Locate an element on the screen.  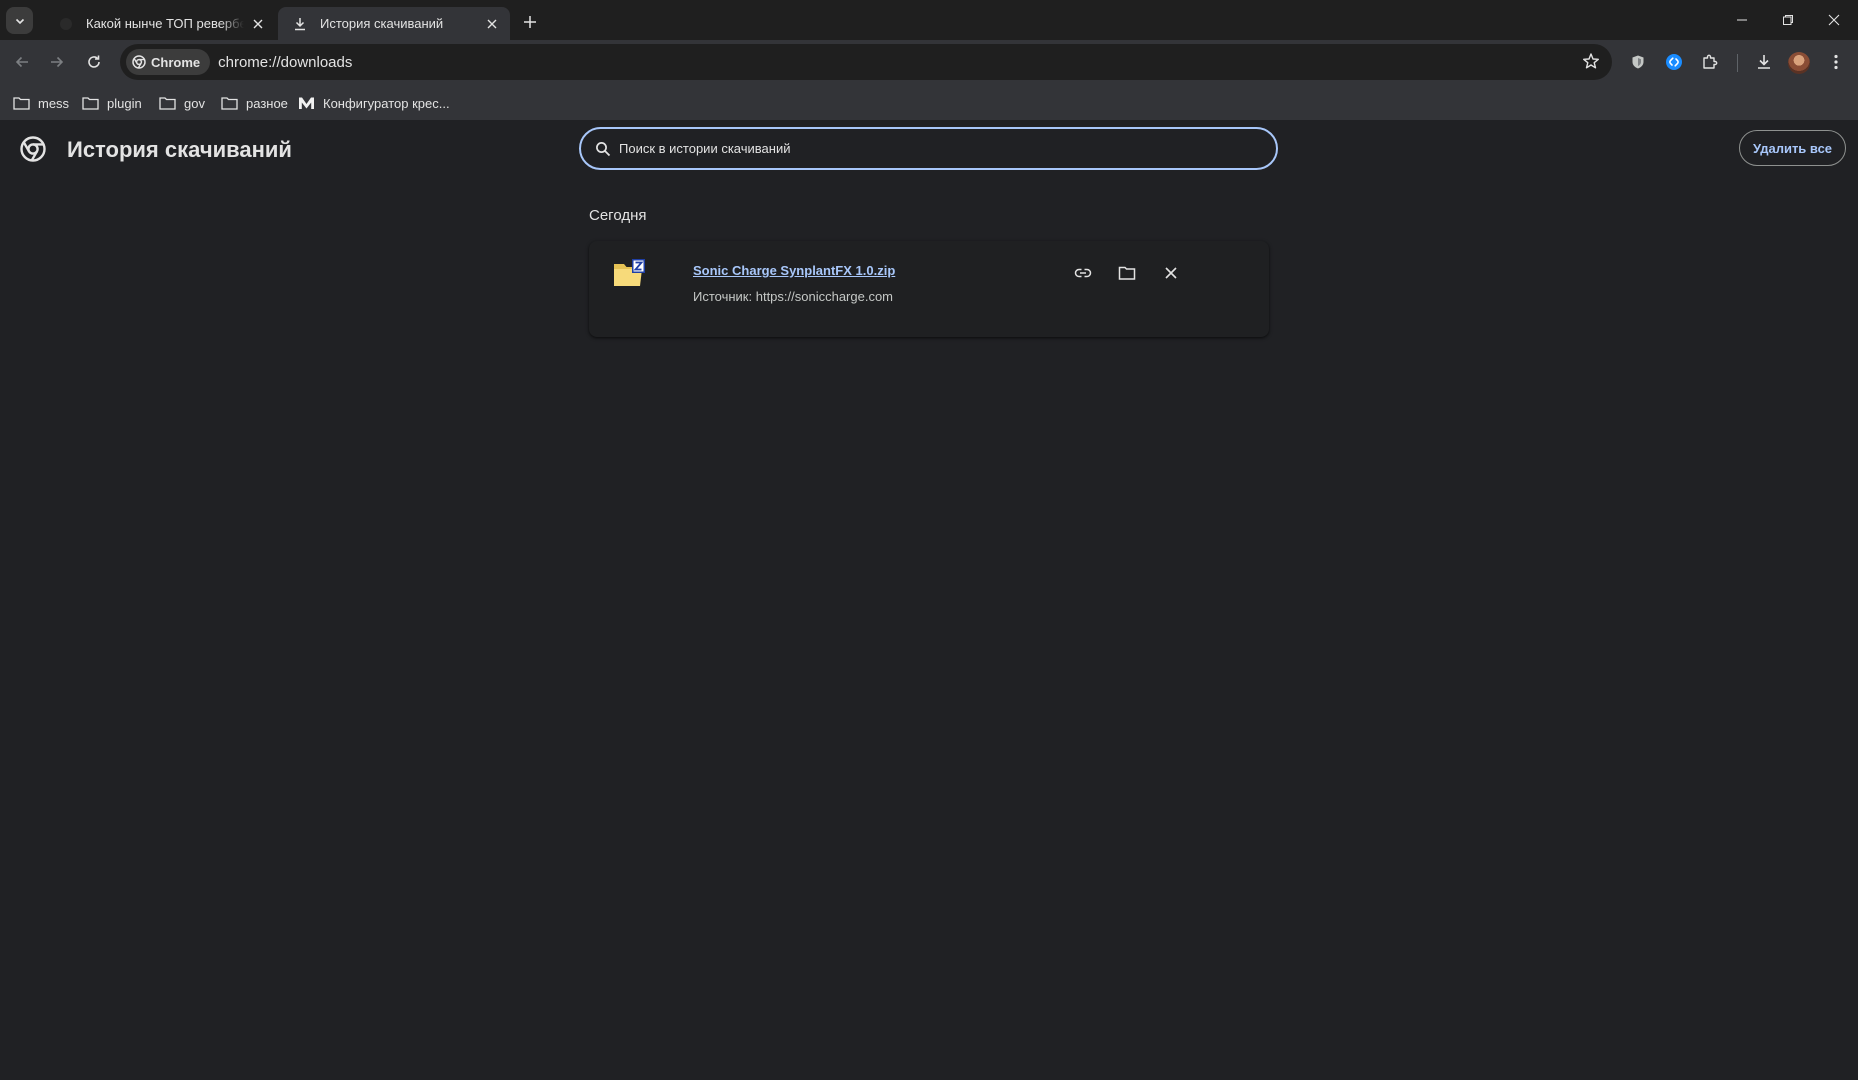
address-bar: Chrome chrome://downloads is located at coordinates (866, 62).